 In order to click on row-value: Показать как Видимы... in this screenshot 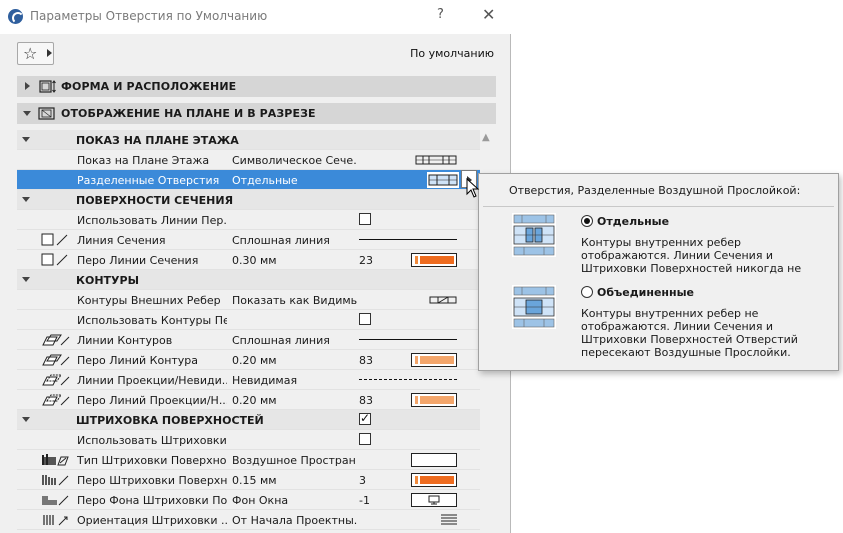, I will do `click(294, 300)`.